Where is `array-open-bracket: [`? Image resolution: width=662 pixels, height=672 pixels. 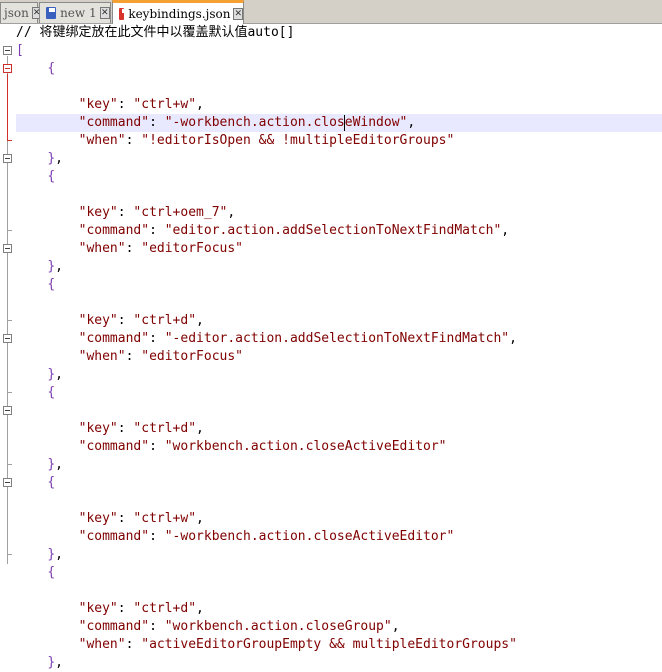
array-open-bracket: [ is located at coordinates (20, 50).